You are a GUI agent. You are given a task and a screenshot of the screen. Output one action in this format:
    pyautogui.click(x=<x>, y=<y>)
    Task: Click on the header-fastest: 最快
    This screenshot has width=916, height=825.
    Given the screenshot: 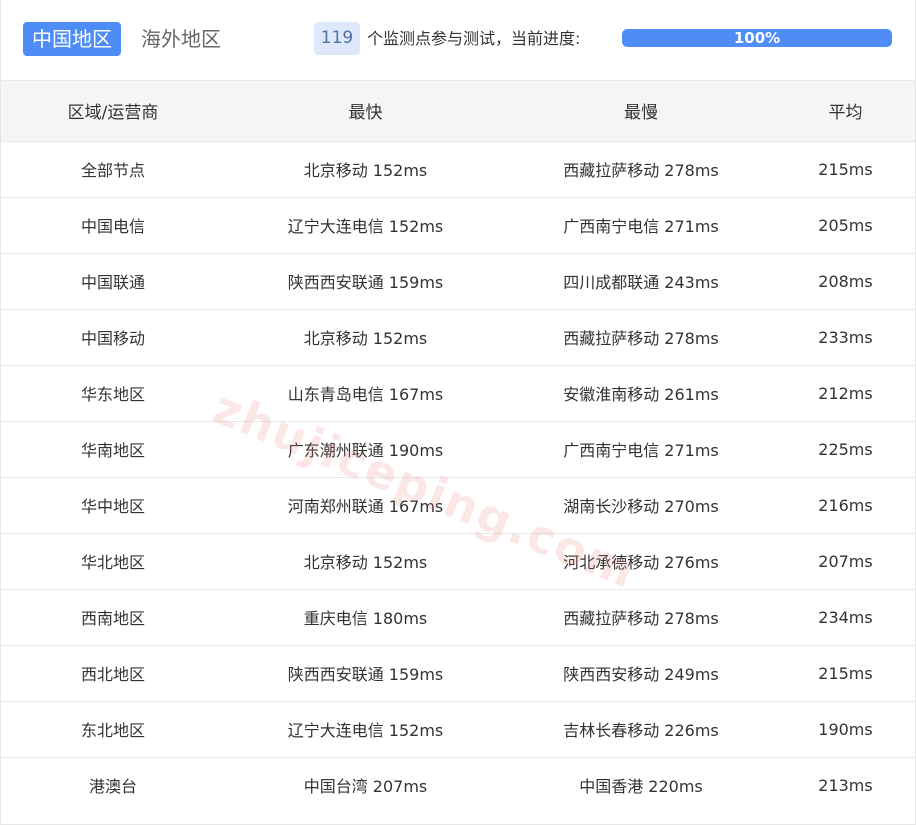 What is the action you would take?
    pyautogui.click(x=365, y=113)
    